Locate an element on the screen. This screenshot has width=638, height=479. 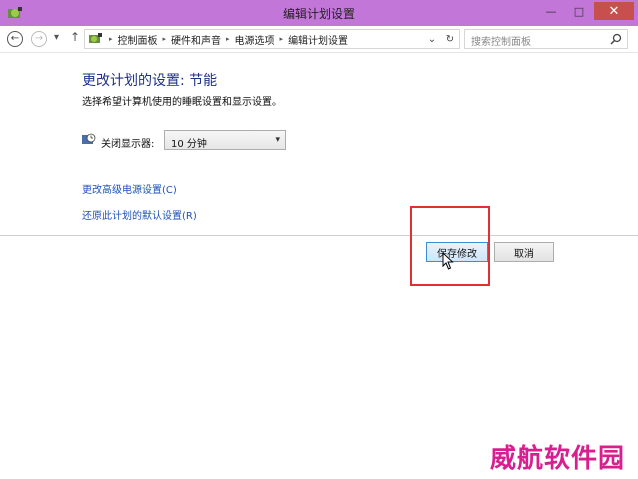
window-controls: — □ ✕ is located at coordinates (585, 11).